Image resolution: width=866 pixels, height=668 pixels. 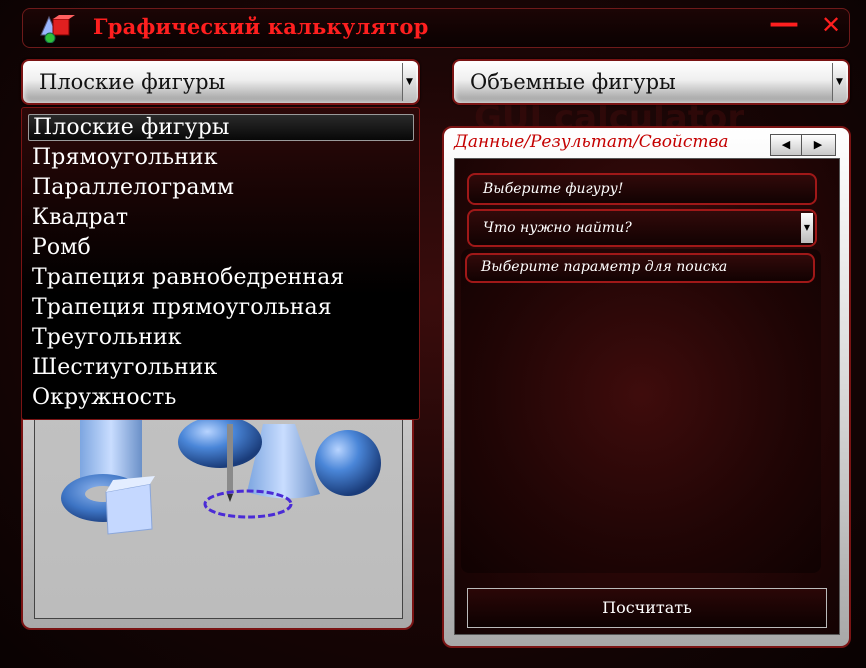 I want to click on solid-shapes-combobox: Объемные фигуры ▼, so click(x=651, y=82).